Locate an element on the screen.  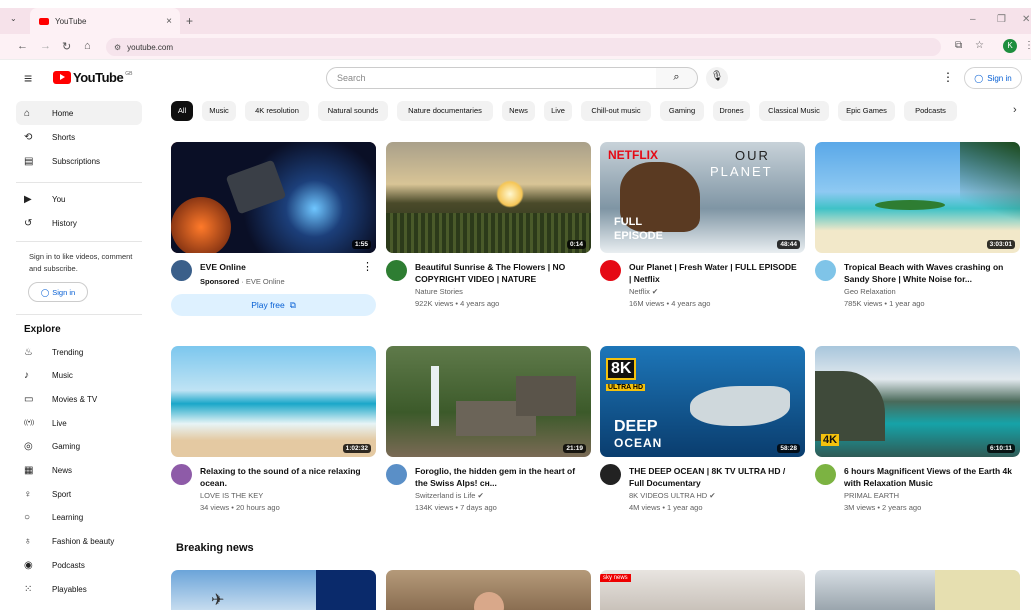
search-button: ⌕ is located at coordinates (677, 78).